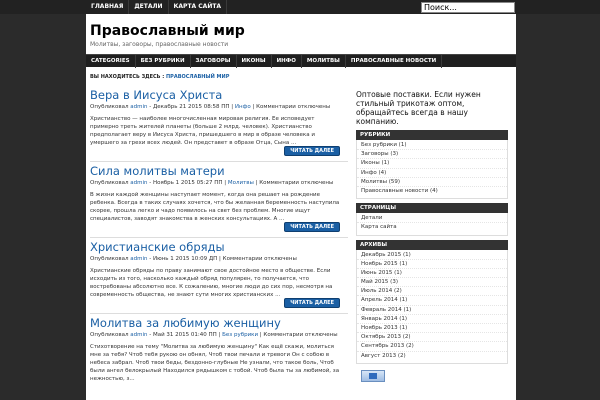  I want to click on post-category-link: Молитвы, so click(241, 183).